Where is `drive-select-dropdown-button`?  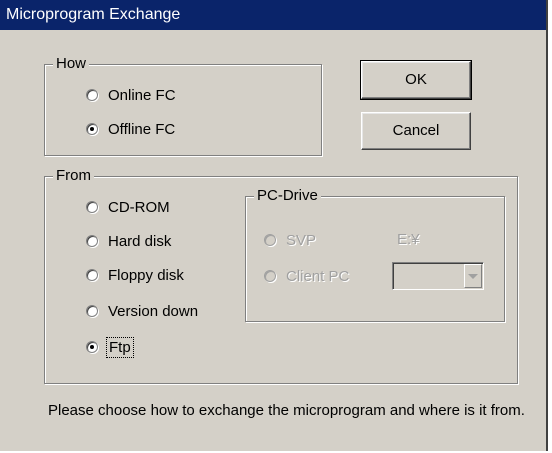
drive-select-dropdown-button is located at coordinates (473, 276).